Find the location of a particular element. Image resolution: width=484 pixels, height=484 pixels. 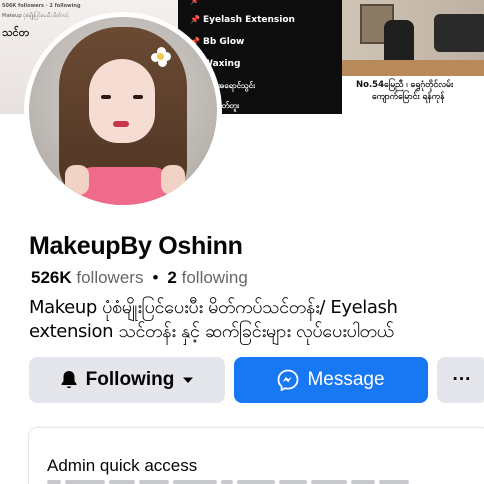

cover-stats-text: 506K followers · 2 following is located at coordinates (41, 6).